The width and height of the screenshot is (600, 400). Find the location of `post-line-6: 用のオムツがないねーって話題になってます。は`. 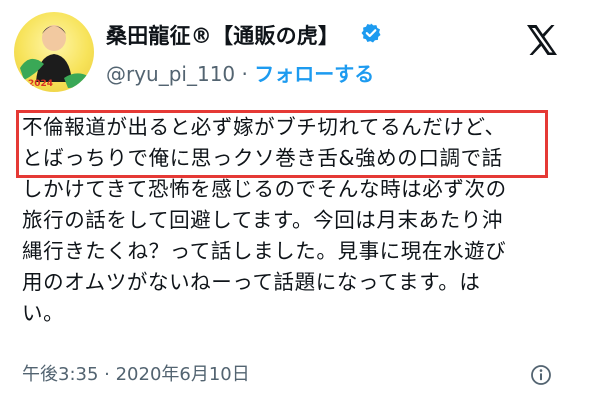

post-line-6: 用のオムツがないねーって話題になってます。は is located at coordinates (251, 282).